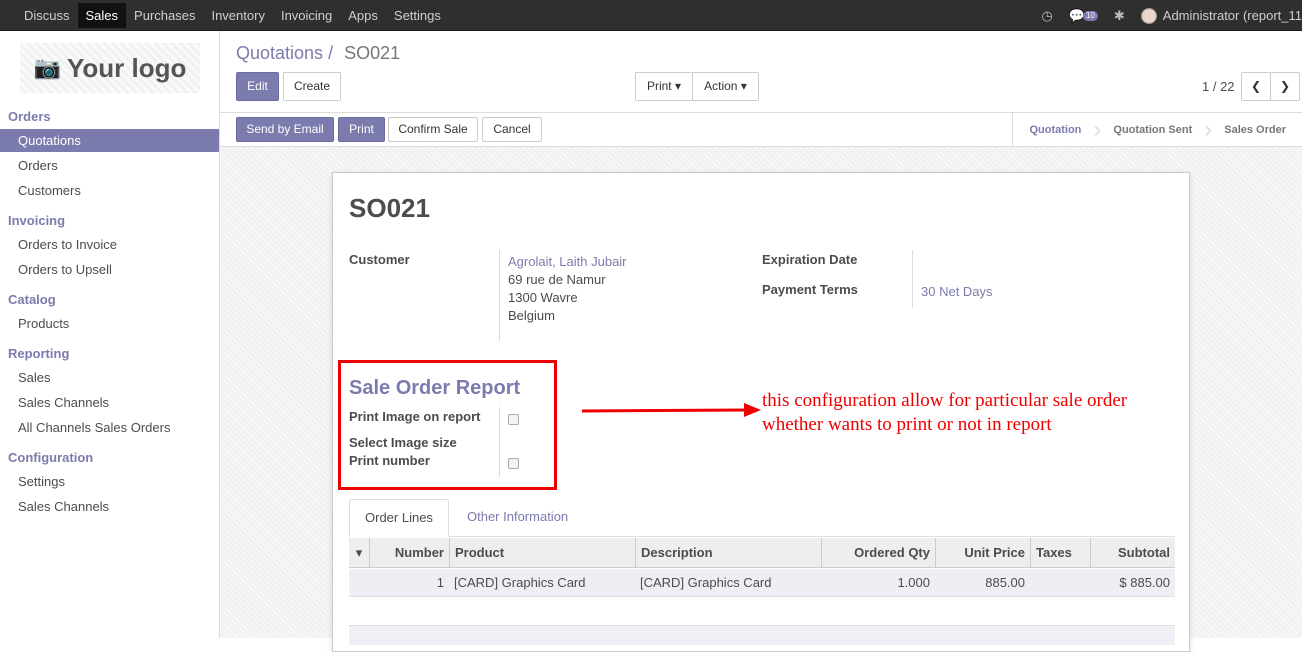  What do you see at coordinates (127, 67) in the screenshot?
I see `logo-text: Your logo` at bounding box center [127, 67].